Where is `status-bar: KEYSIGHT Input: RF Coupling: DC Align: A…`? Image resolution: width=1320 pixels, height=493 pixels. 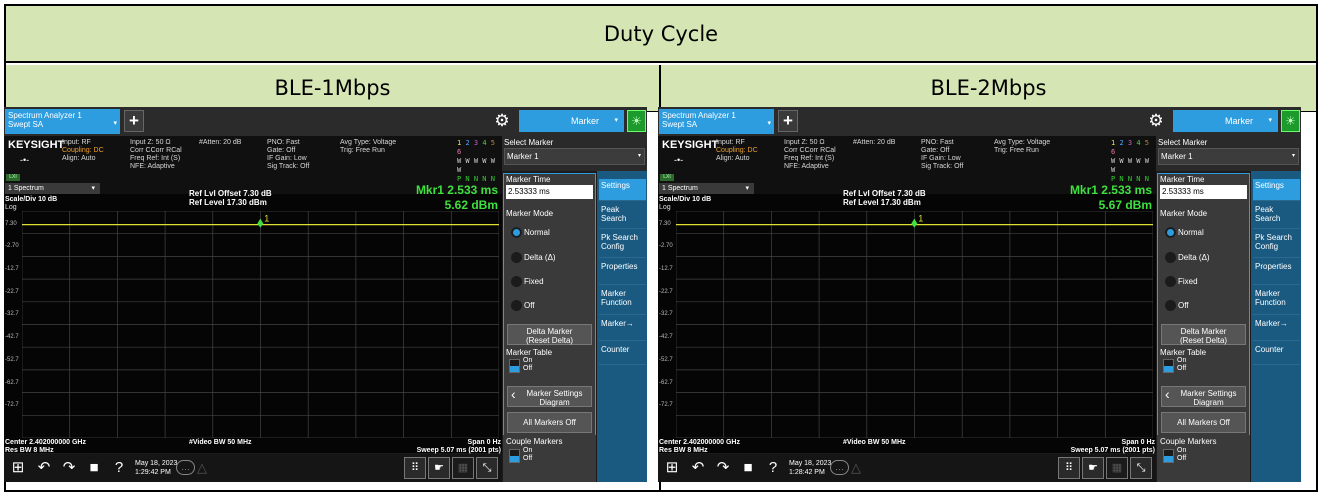 status-bar: KEYSIGHT Input: RF Coupling: DC Align: A… is located at coordinates (907, 164).